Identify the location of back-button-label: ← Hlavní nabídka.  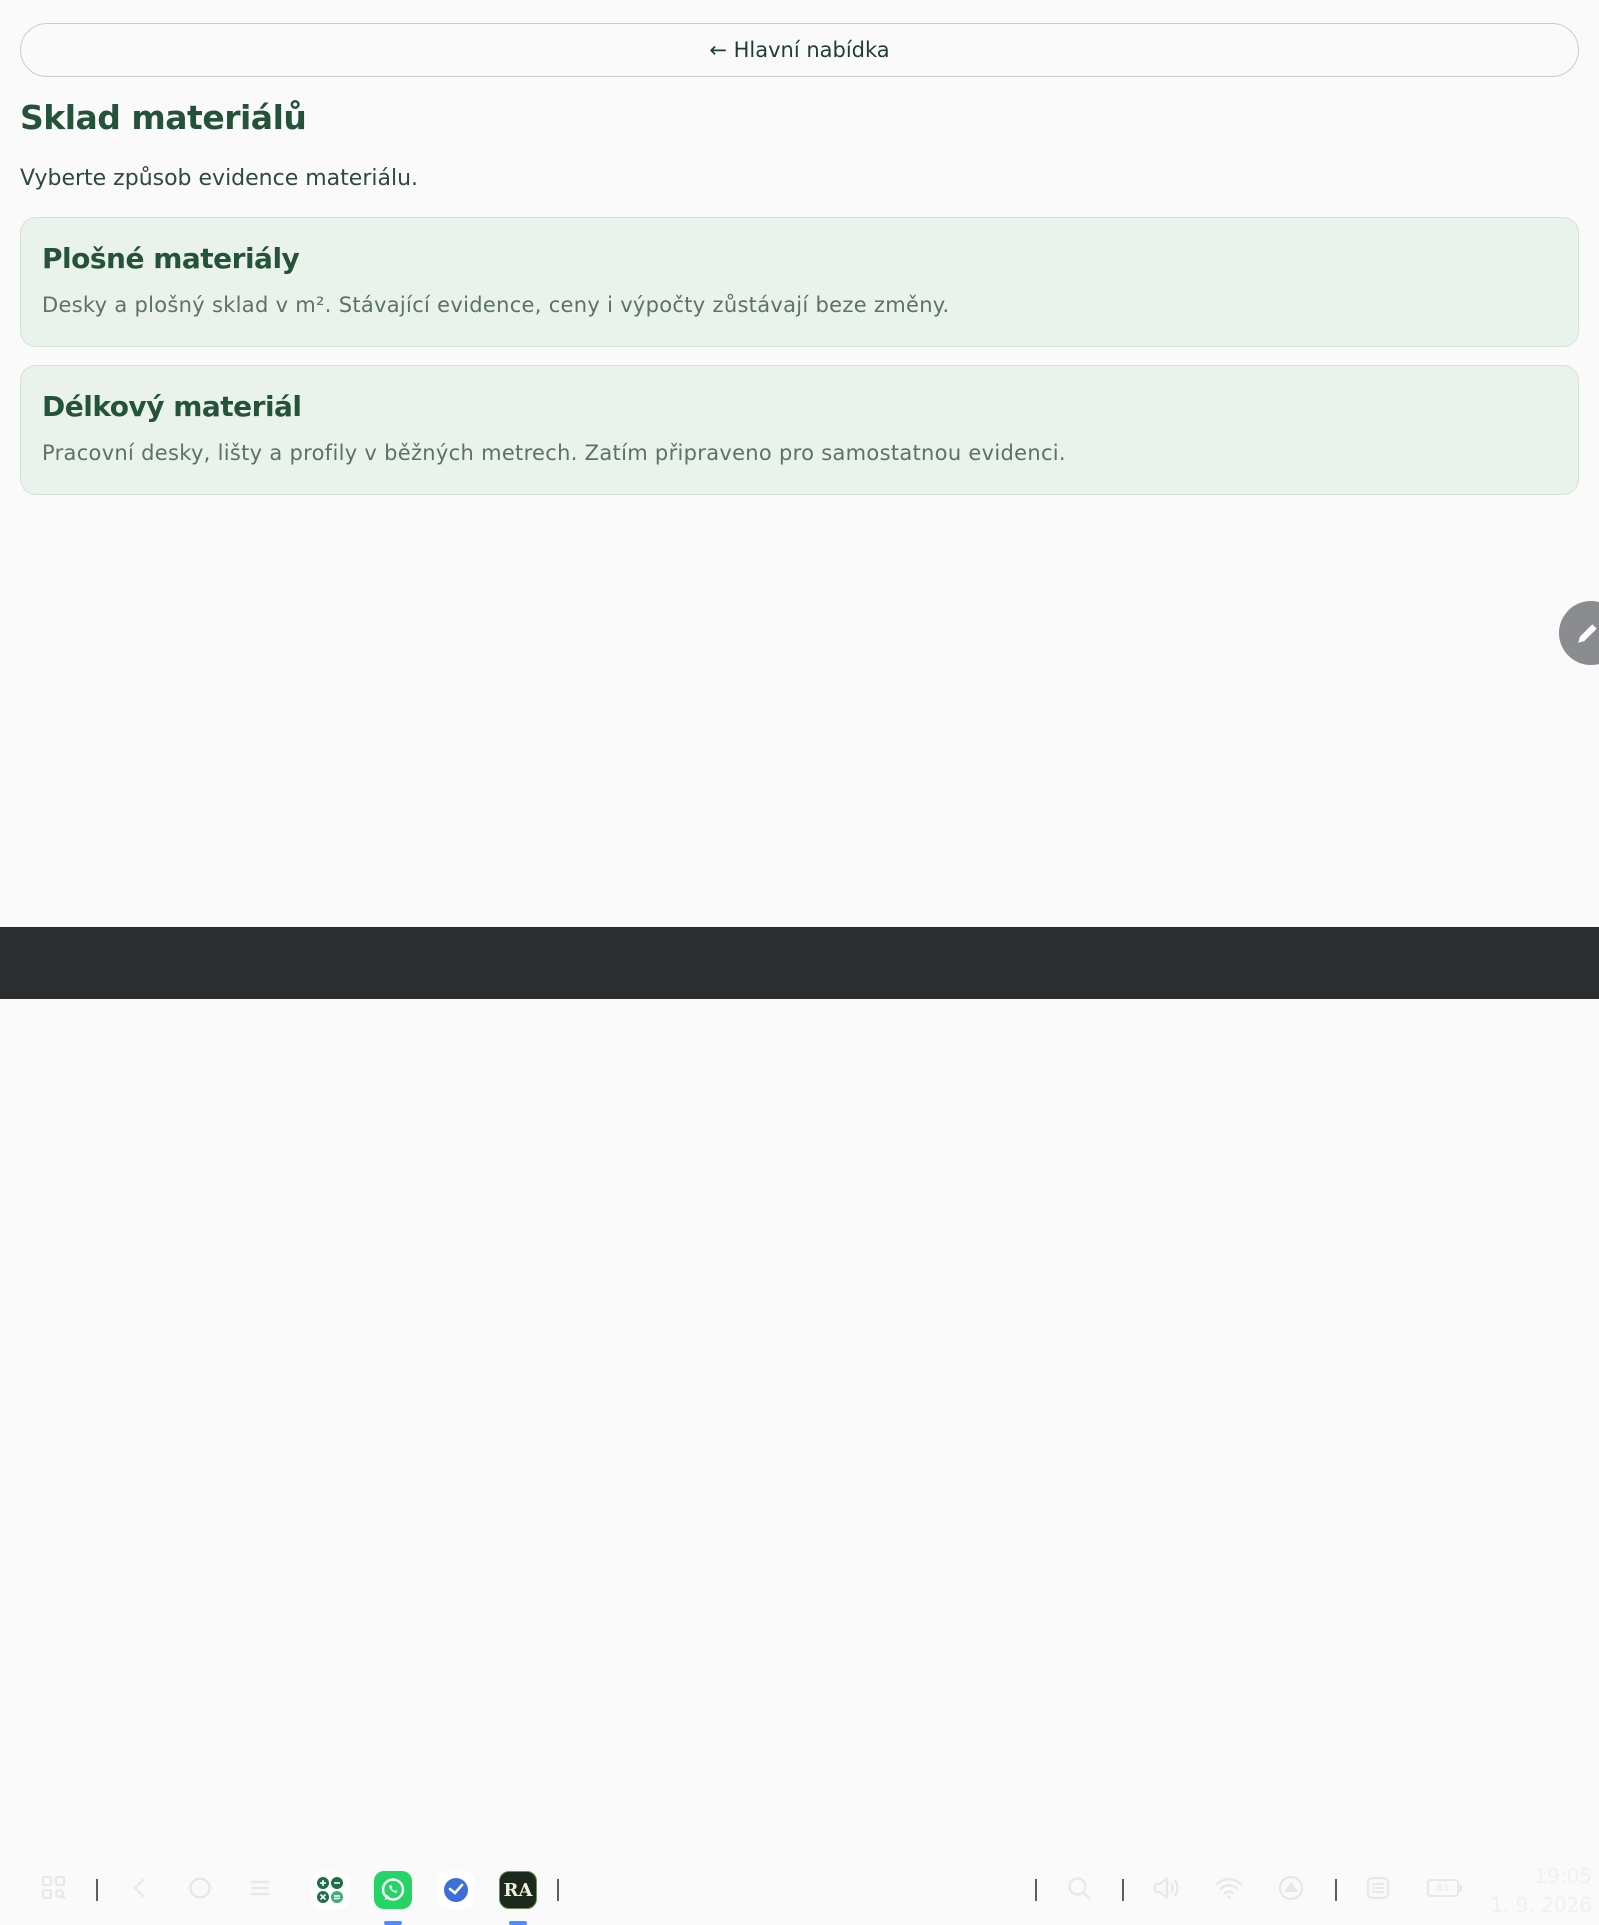
(799, 50).